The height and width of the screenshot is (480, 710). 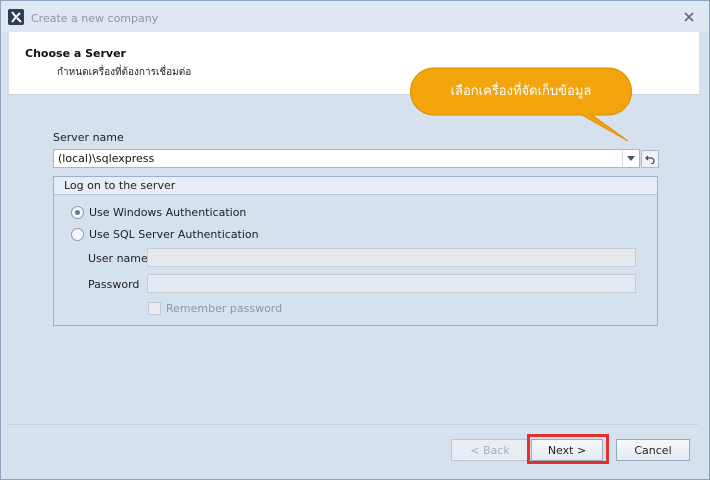 What do you see at coordinates (114, 284) in the screenshot?
I see `password-label: Password` at bounding box center [114, 284].